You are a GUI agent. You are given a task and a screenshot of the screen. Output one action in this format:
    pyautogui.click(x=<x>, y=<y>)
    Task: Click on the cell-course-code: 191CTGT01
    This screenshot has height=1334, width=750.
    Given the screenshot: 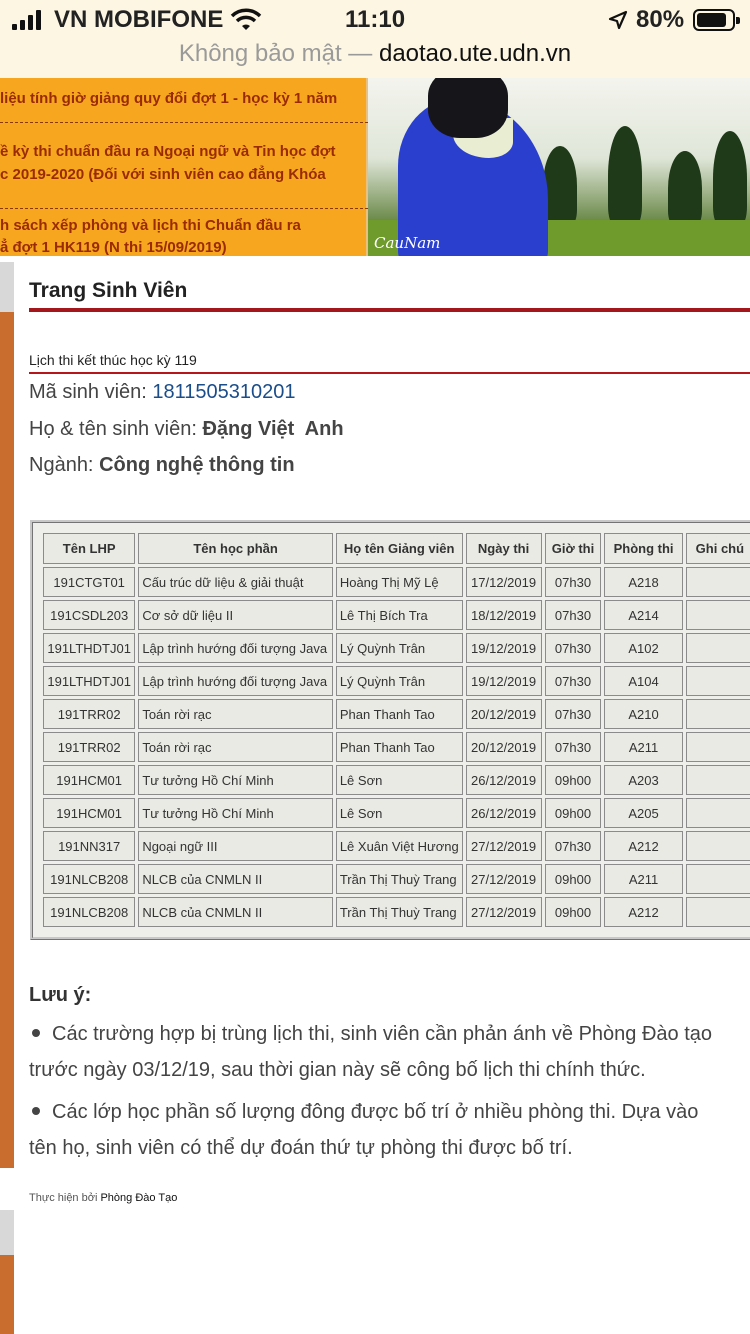 What is the action you would take?
    pyautogui.click(x=89, y=582)
    